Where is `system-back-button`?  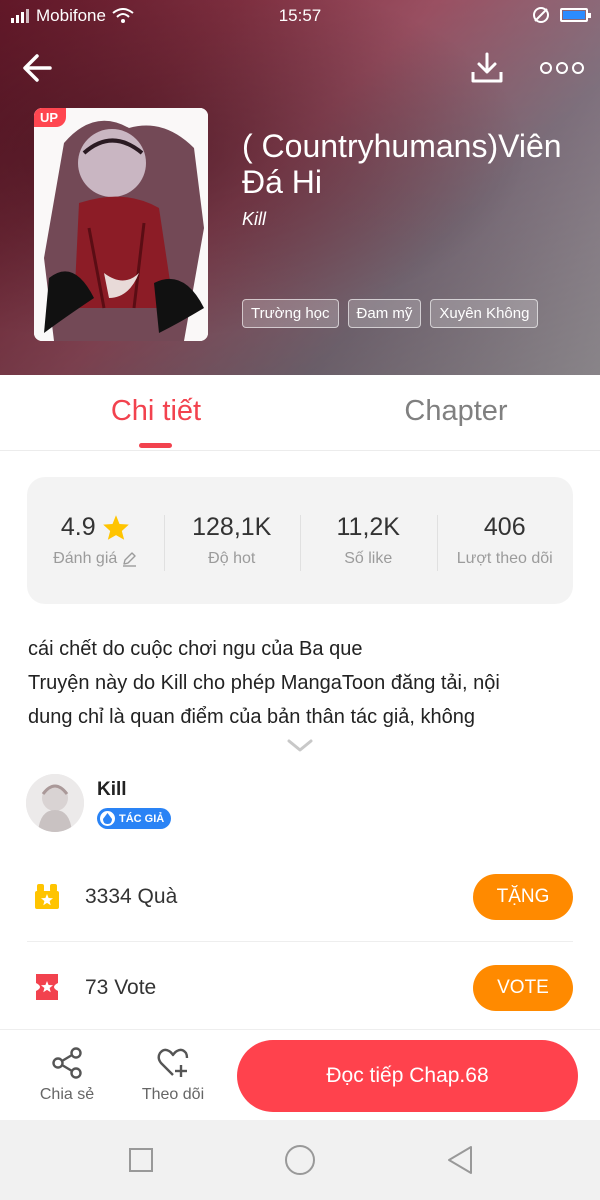
system-back-button is located at coordinates (460, 1160).